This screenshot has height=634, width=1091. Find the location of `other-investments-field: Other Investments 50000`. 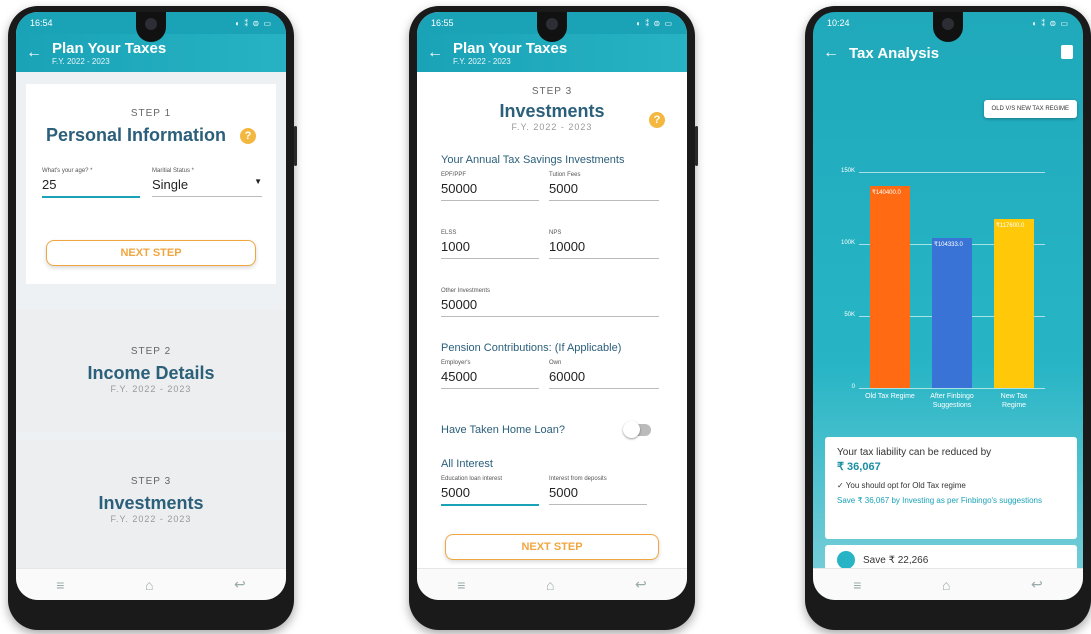

other-investments-field: Other Investments 50000 is located at coordinates (550, 302).